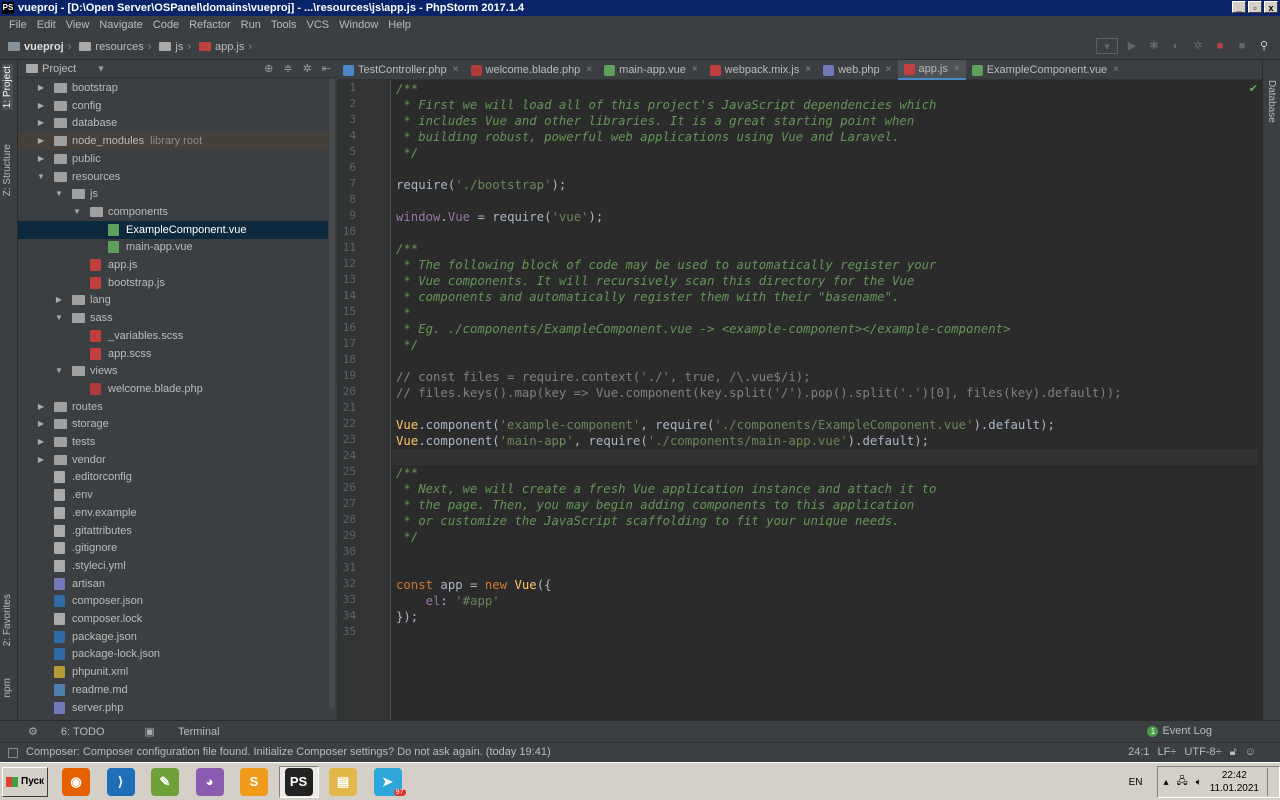 Image resolution: width=1280 pixels, height=800 pixels. Describe the element at coordinates (173, 371) in the screenshot. I see `tree-item: ▼ views` at that location.